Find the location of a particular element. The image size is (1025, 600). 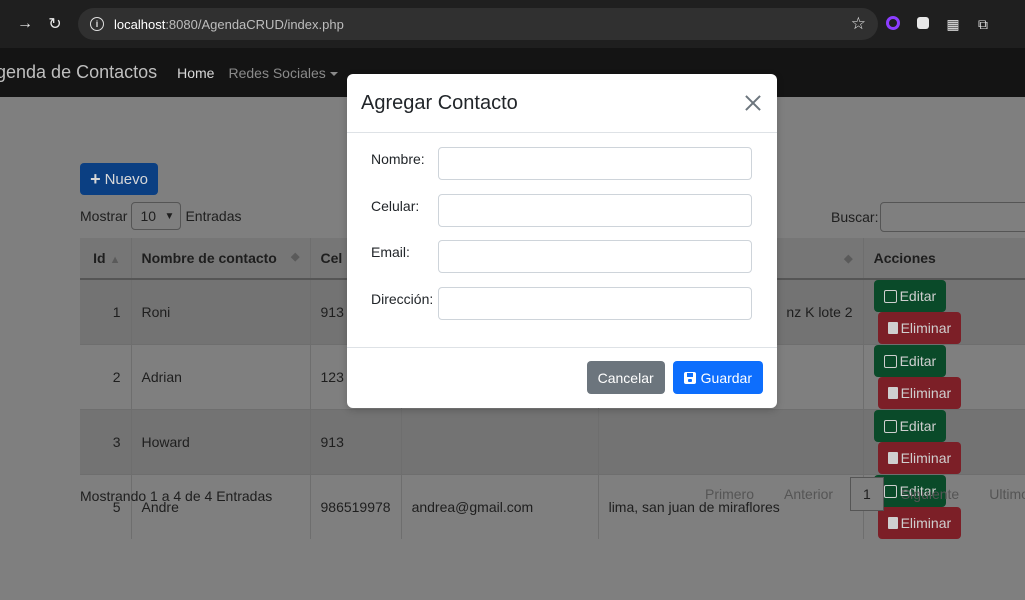

close-icon is located at coordinates (753, 103).